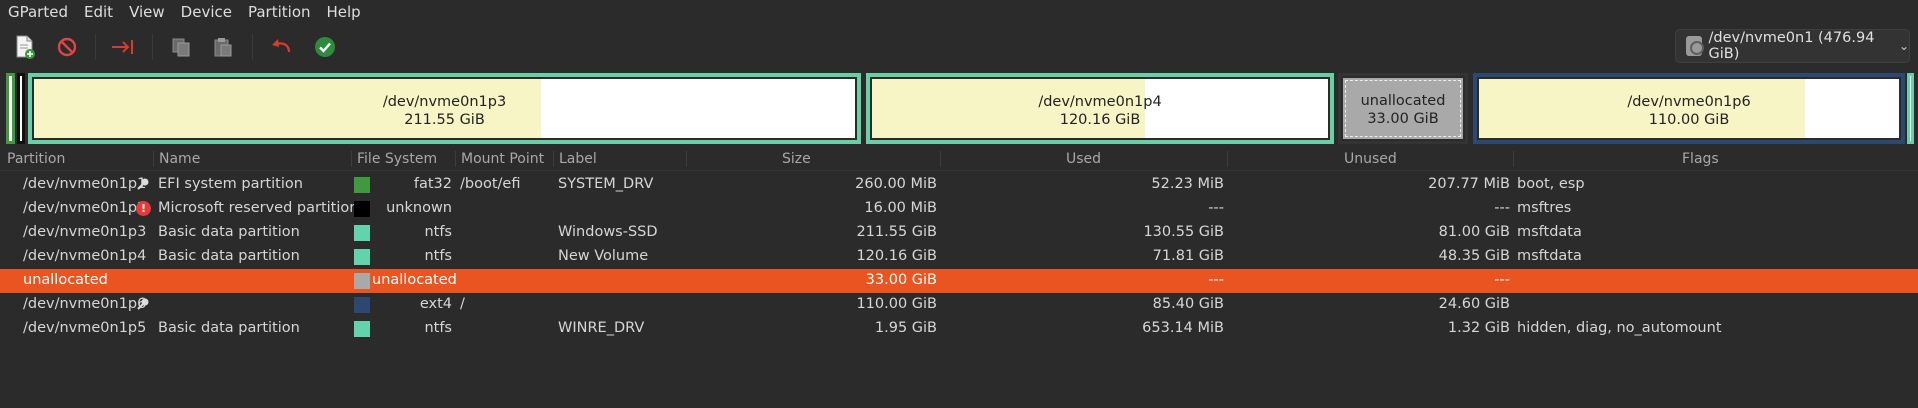 The width and height of the screenshot is (1918, 408). Describe the element at coordinates (1544, 208) in the screenshot. I see `cell-flags: msftres` at that location.